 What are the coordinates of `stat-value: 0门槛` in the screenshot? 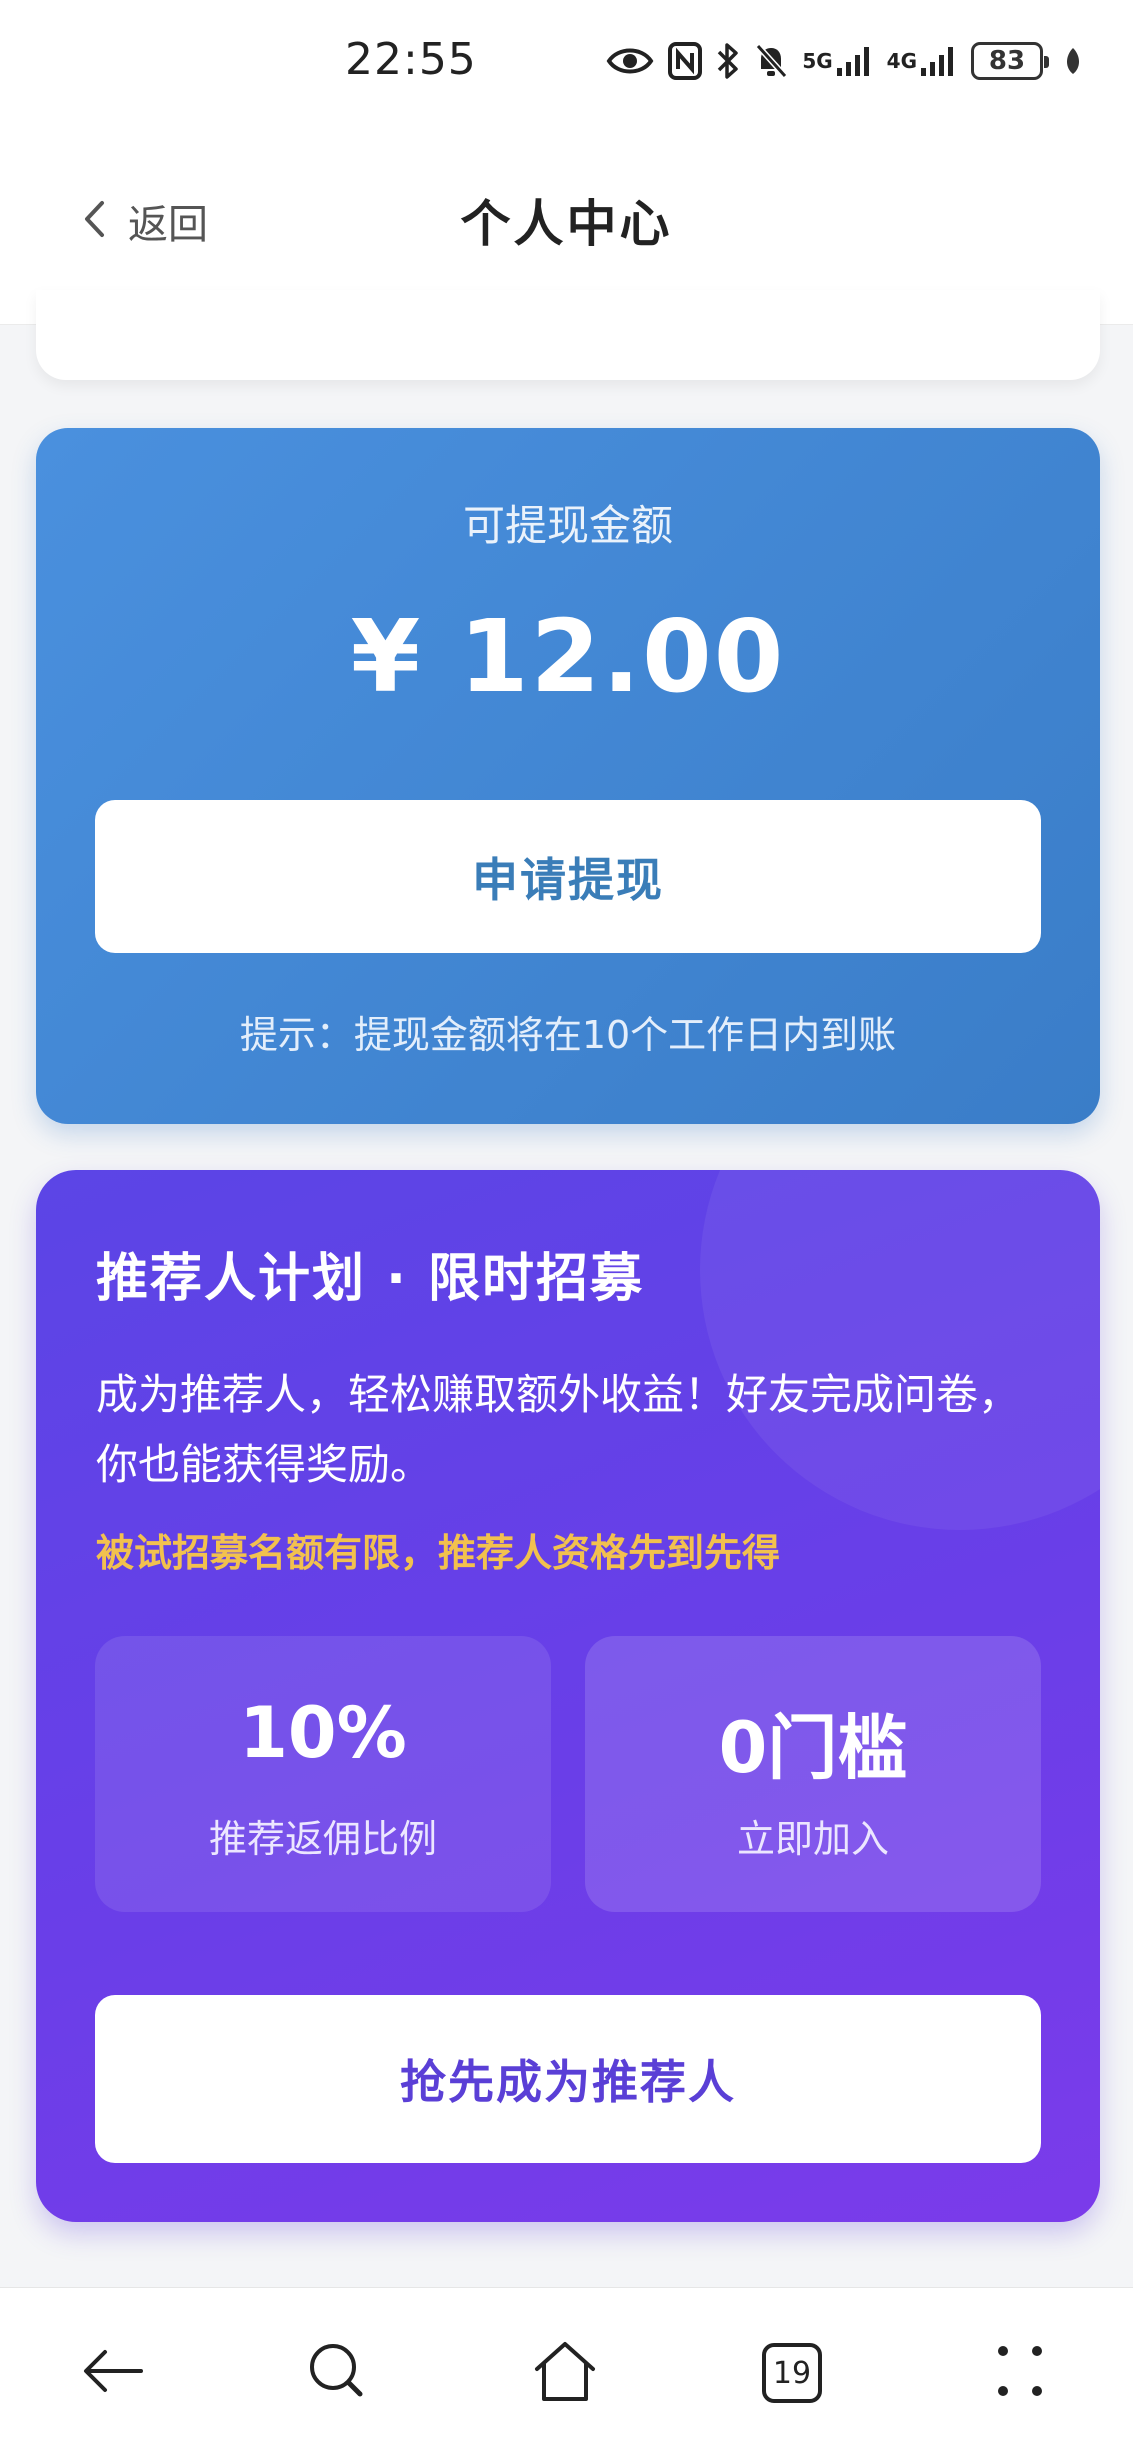 It's located at (813, 1748).